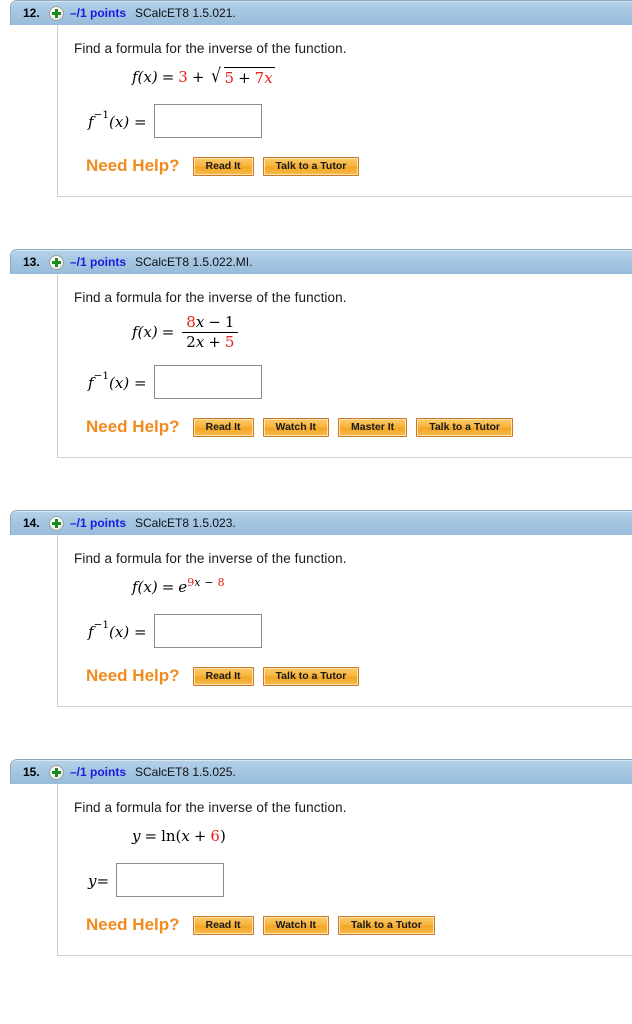 Image resolution: width=632 pixels, height=1024 pixels. What do you see at coordinates (185, 13) in the screenshot?
I see `problem-code: SCalcET8 1.5.021.` at bounding box center [185, 13].